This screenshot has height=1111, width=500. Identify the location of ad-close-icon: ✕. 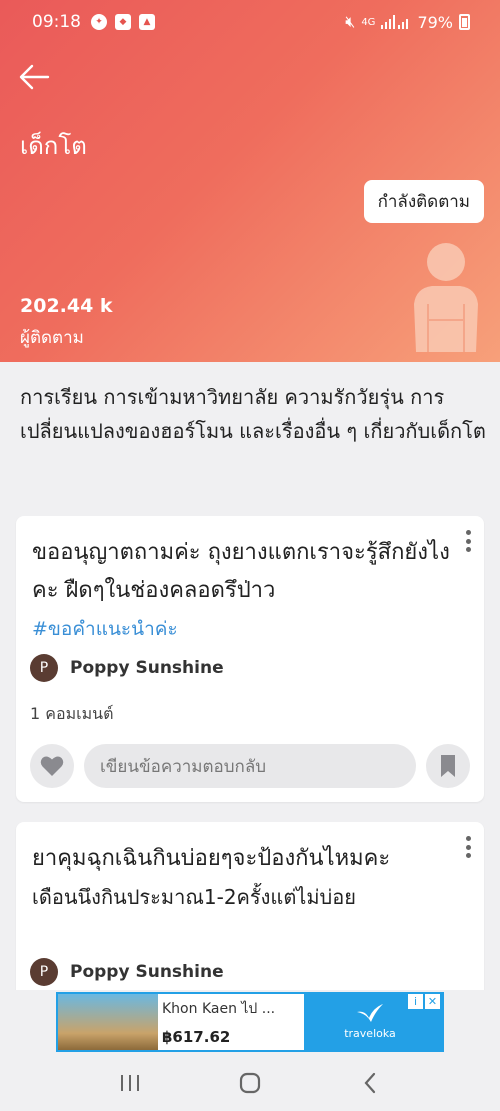
(432, 1001).